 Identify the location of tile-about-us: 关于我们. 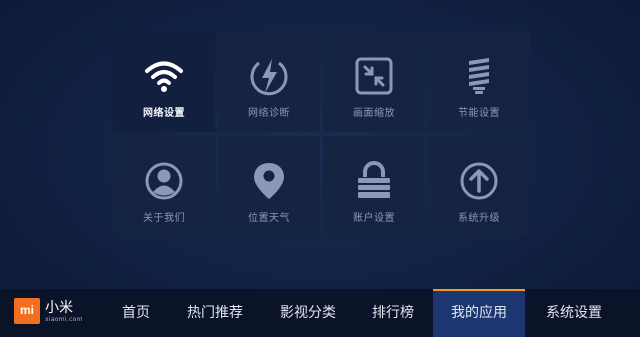
(164, 186).